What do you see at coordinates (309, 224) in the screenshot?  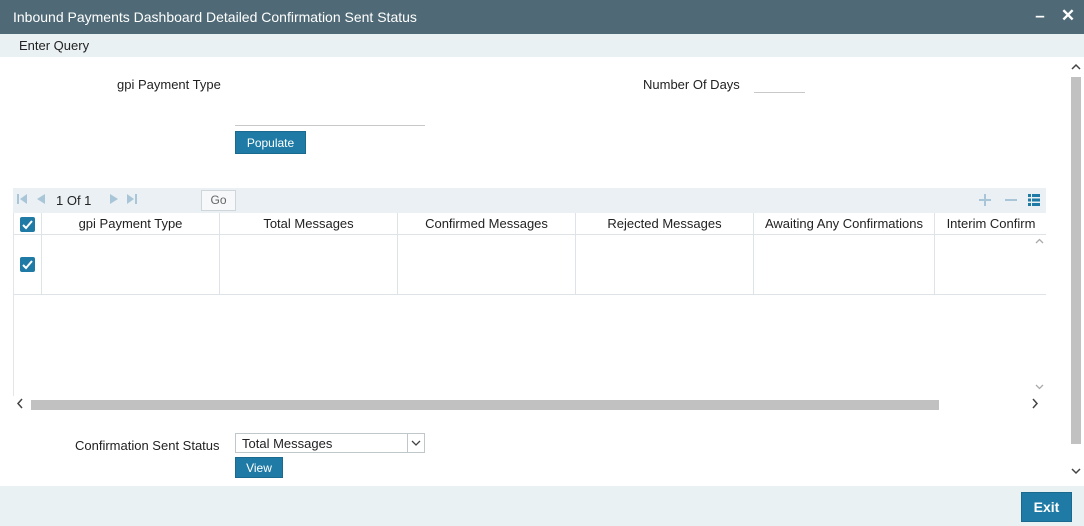 I see `column-header: Total Messages` at bounding box center [309, 224].